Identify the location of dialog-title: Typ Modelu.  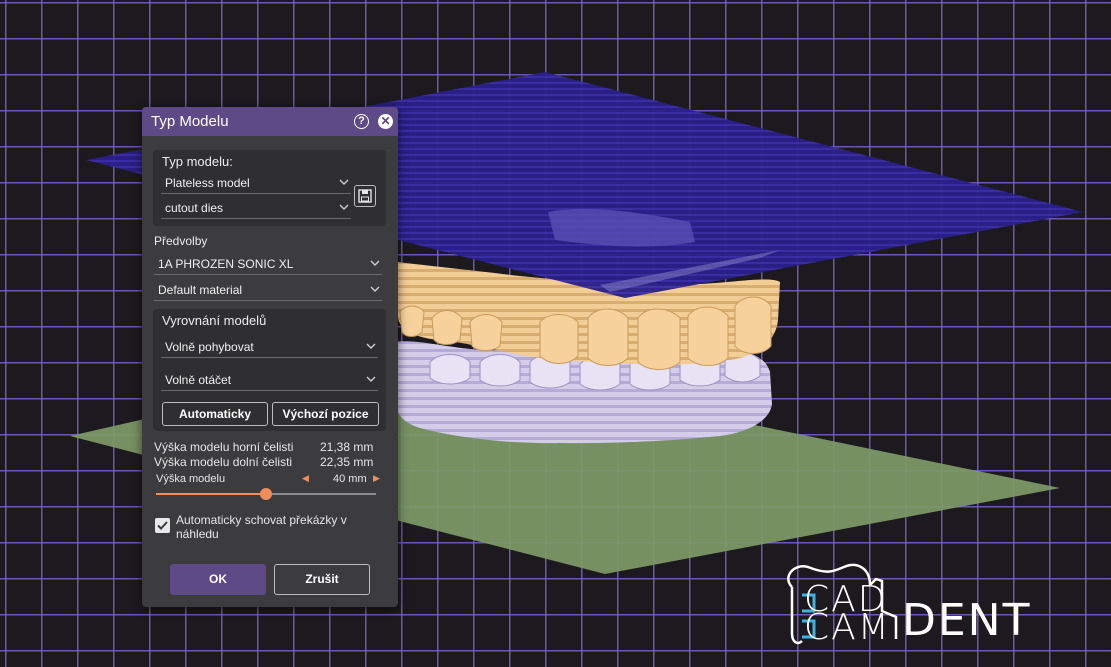
(190, 121).